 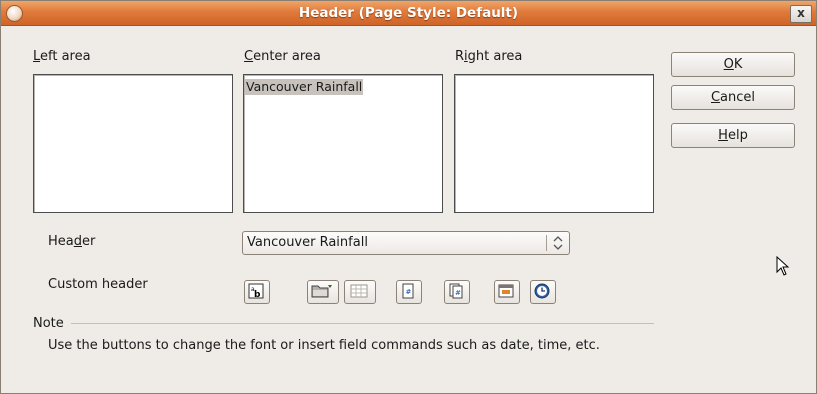 I want to click on header-mnemonic: d, so click(x=78, y=241).